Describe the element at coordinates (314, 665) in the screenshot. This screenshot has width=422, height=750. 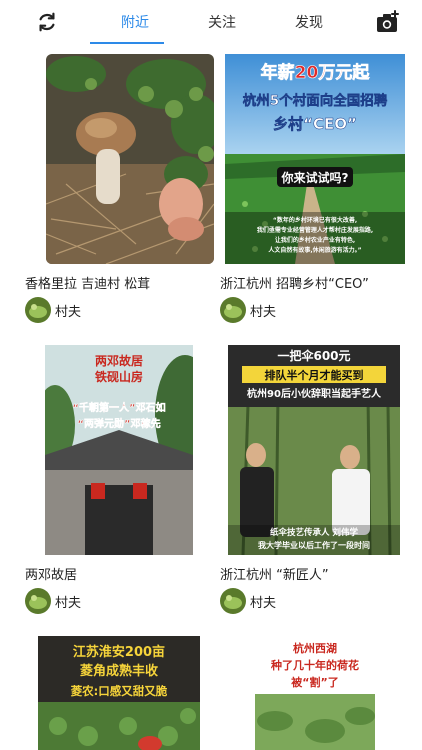
I see `overlay-line: 种了几十年的荷花` at that location.